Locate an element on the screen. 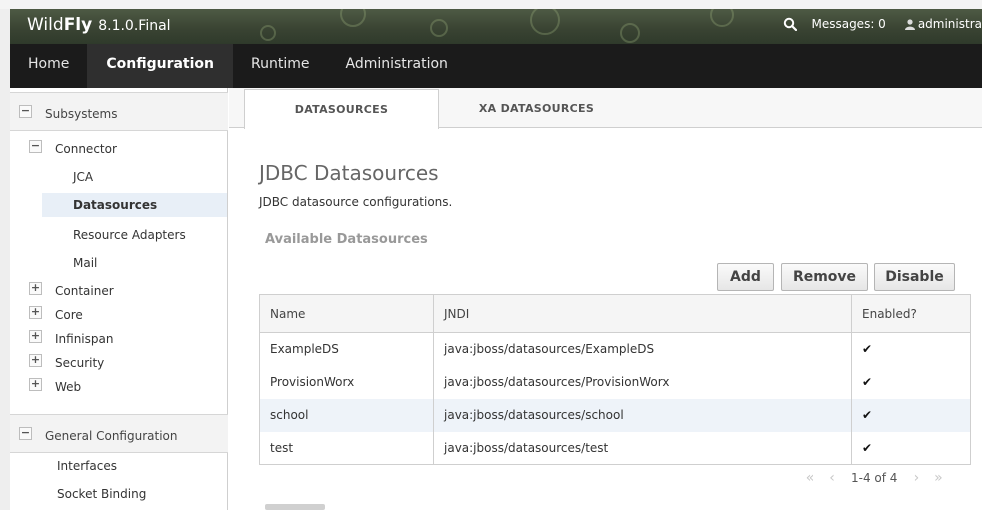 Image resolution: width=982 pixels, height=510 pixels. app-logo: WildFly 8.1.0.Final is located at coordinates (99, 25).